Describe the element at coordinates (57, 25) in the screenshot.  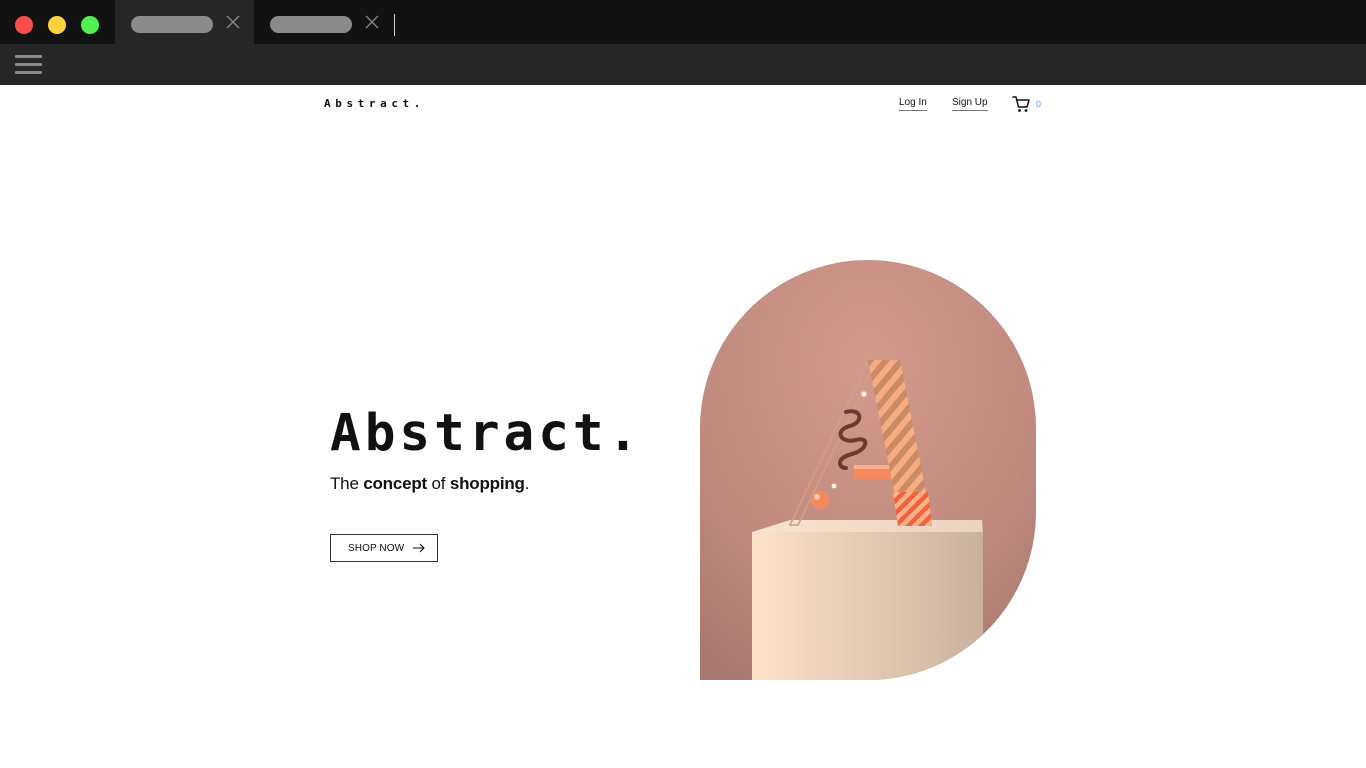
I see `minimize-window-button` at that location.